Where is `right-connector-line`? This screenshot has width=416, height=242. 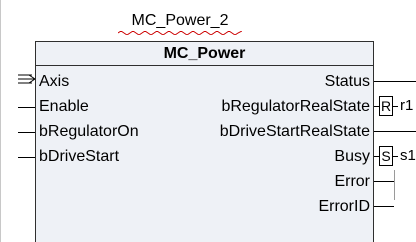
right-connector-line is located at coordinates (394, 185).